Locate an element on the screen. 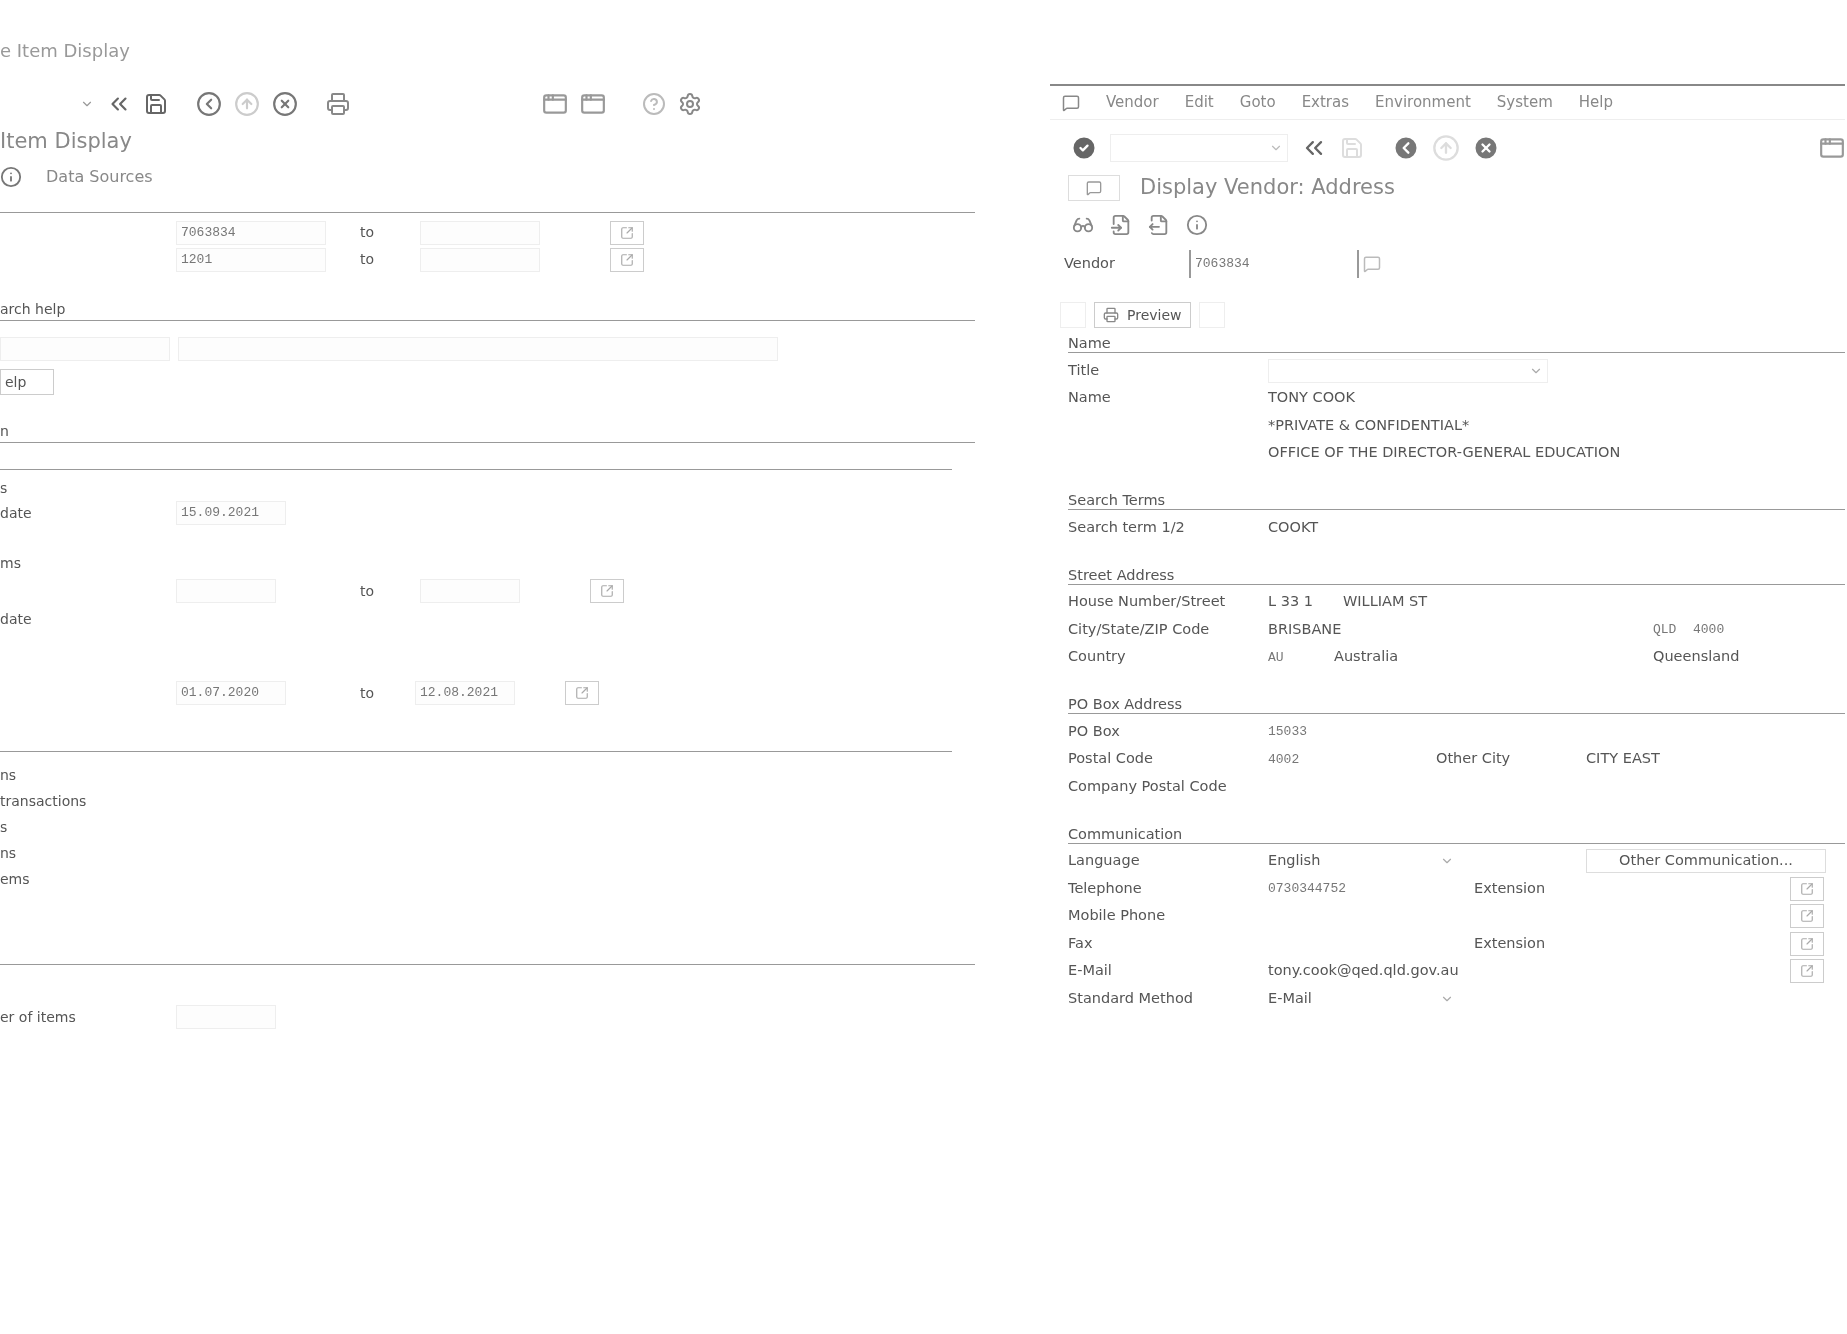 The width and height of the screenshot is (1847, 1334). option-label: transactions is located at coordinates (43, 801).